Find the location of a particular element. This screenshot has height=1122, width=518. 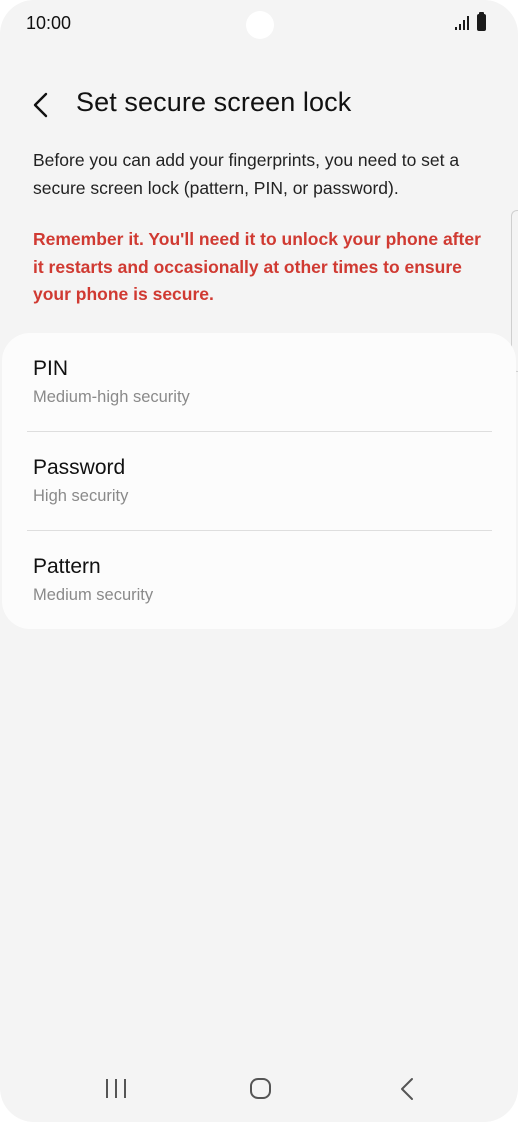

option-password: Password High security is located at coordinates (259, 481).